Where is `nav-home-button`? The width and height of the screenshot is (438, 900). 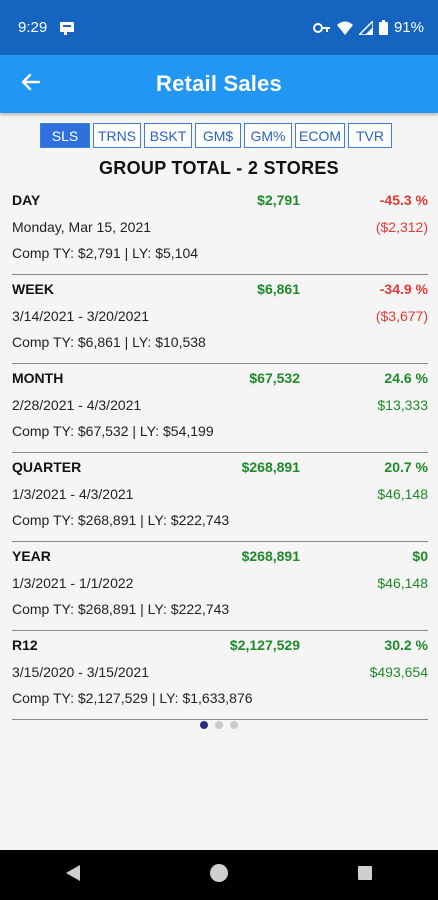 nav-home-button is located at coordinates (219, 875).